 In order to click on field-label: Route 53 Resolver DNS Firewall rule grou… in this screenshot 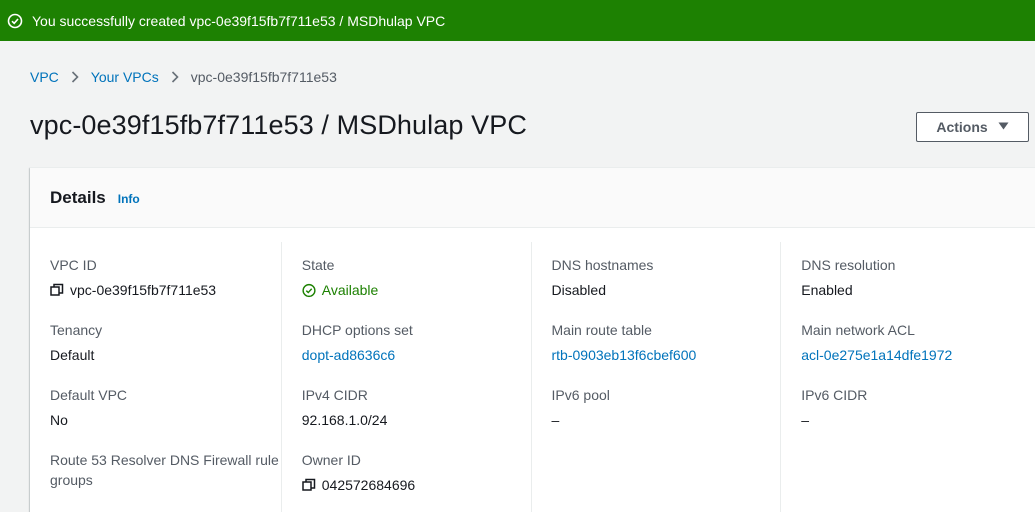, I will do `click(164, 470)`.